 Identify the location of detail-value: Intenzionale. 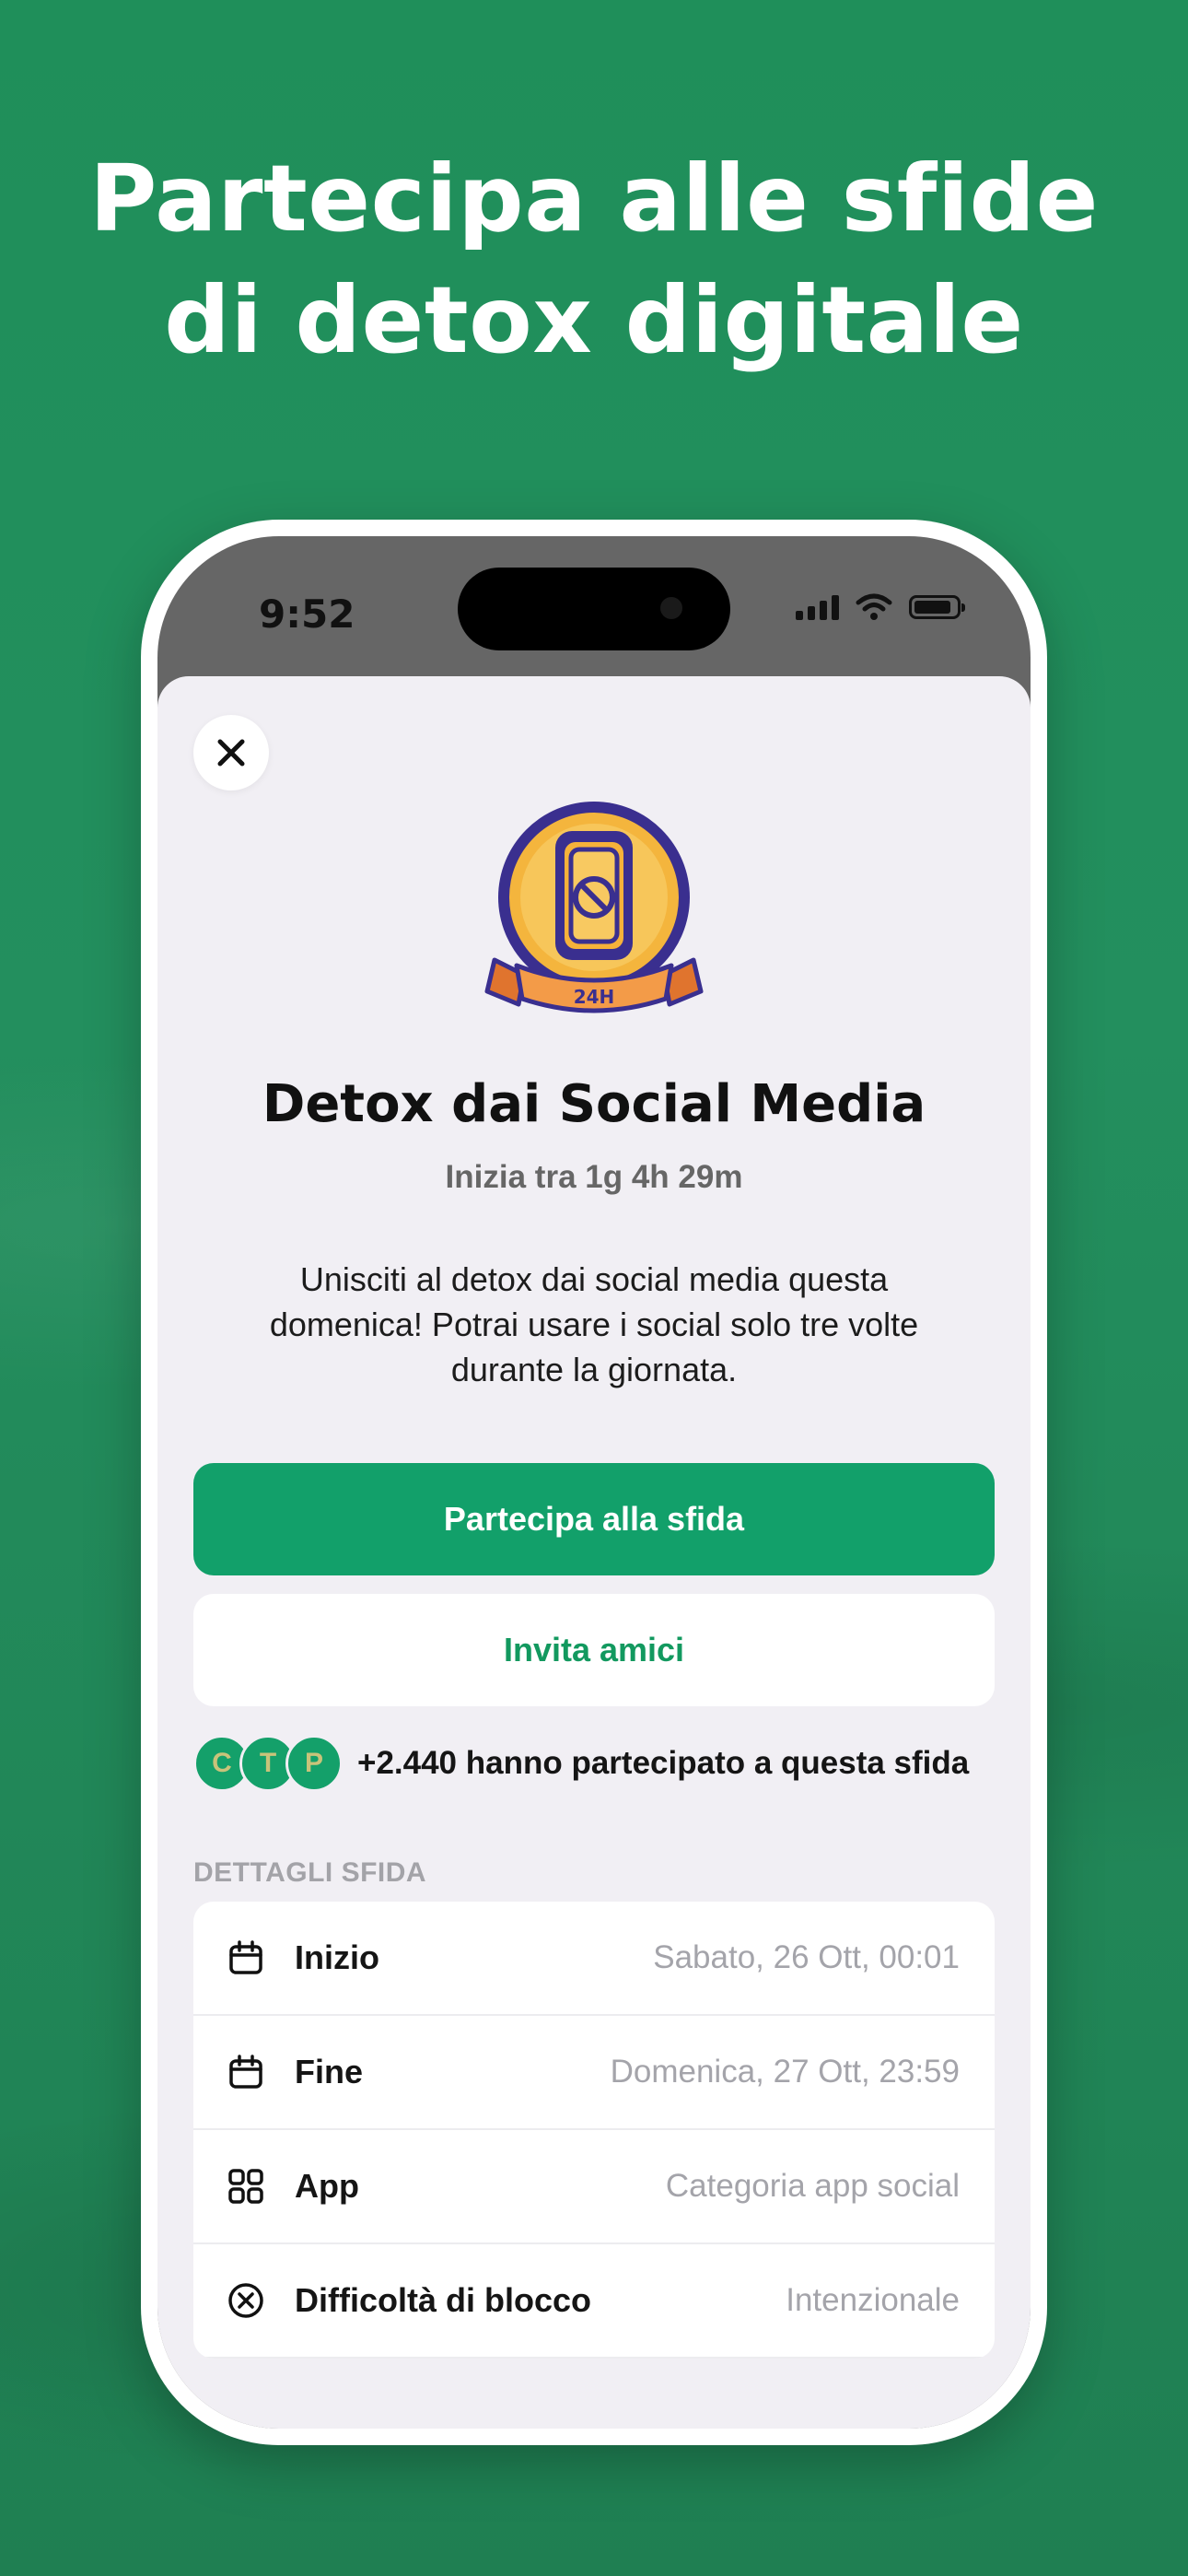
(873, 2300).